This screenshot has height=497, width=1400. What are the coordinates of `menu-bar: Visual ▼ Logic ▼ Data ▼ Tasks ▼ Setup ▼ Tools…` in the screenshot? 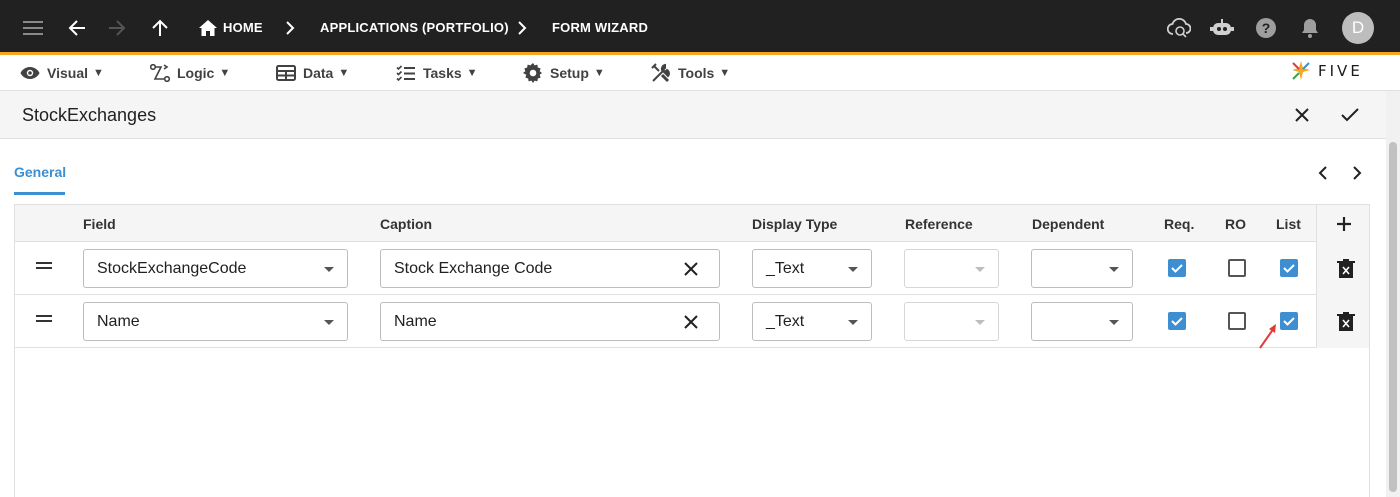 It's located at (700, 73).